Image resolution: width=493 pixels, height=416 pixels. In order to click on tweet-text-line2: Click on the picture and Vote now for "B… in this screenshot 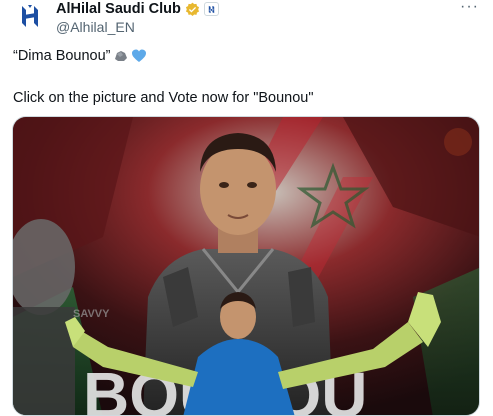, I will do `click(163, 98)`.